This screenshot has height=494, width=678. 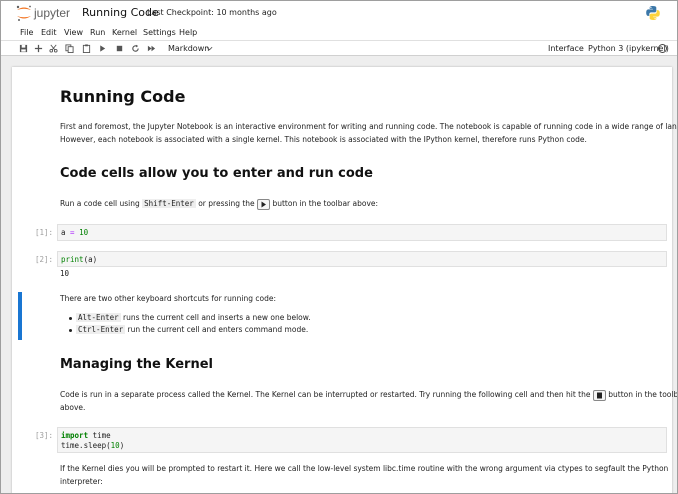 I want to click on kernel-name: Python 3 (ipykernel), so click(x=628, y=48).